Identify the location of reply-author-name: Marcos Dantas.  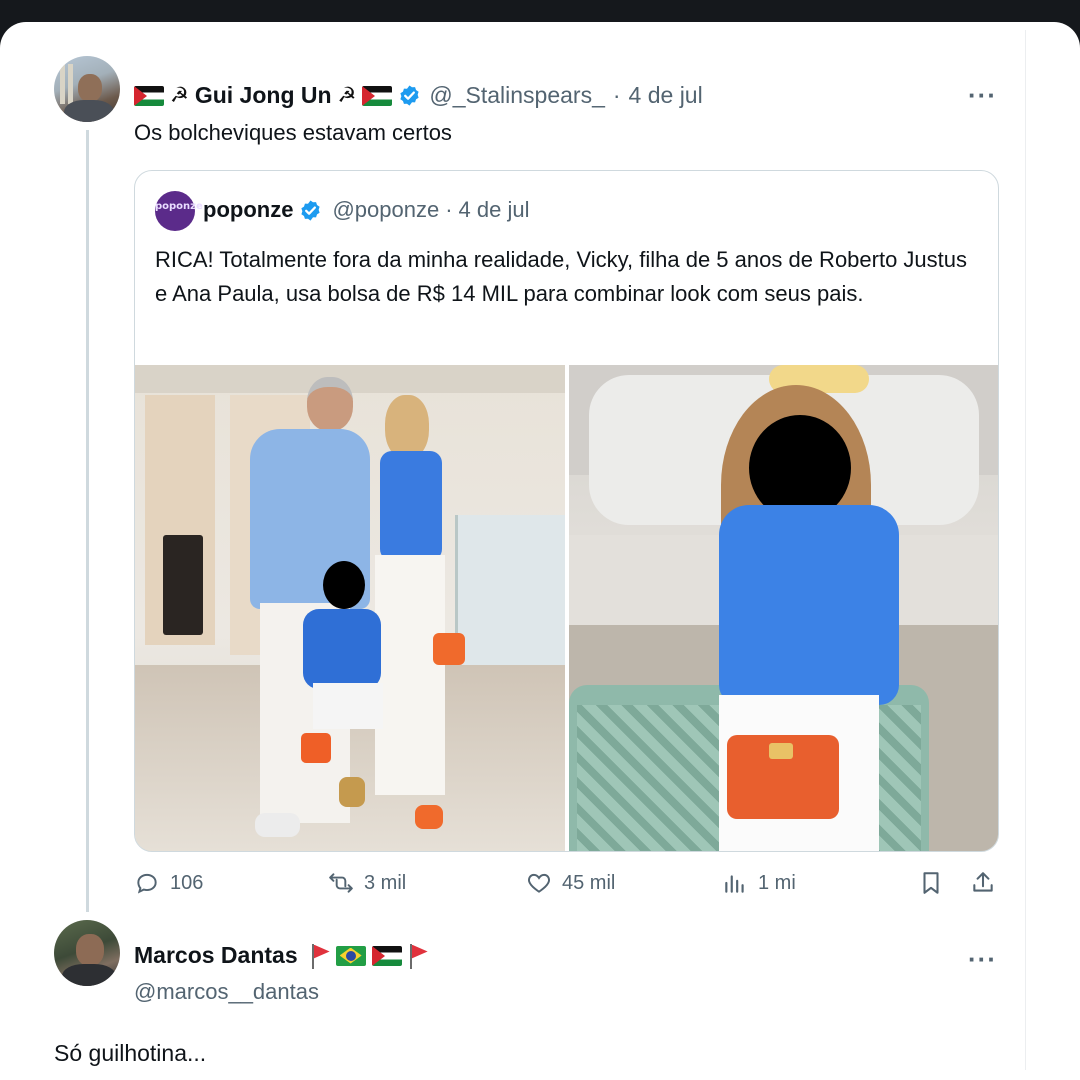
(216, 955).